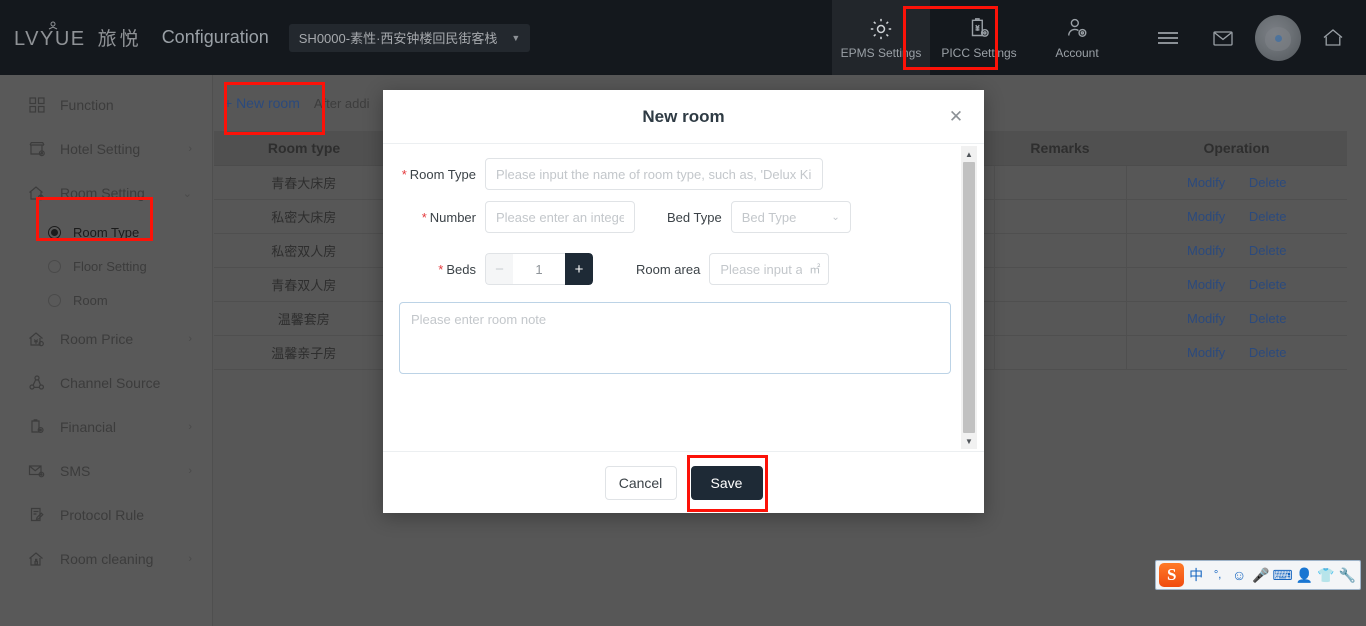  What do you see at coordinates (881, 29) in the screenshot?
I see `gear-icon` at bounding box center [881, 29].